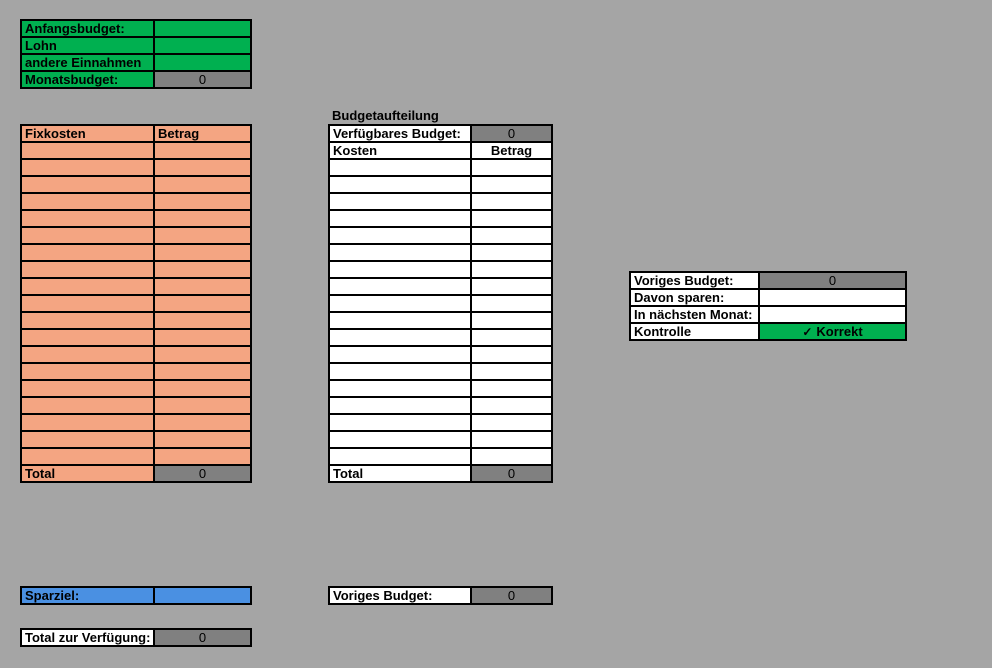 The image size is (992, 668). What do you see at coordinates (202, 595) in the screenshot?
I see `savings-goal-cell` at bounding box center [202, 595].